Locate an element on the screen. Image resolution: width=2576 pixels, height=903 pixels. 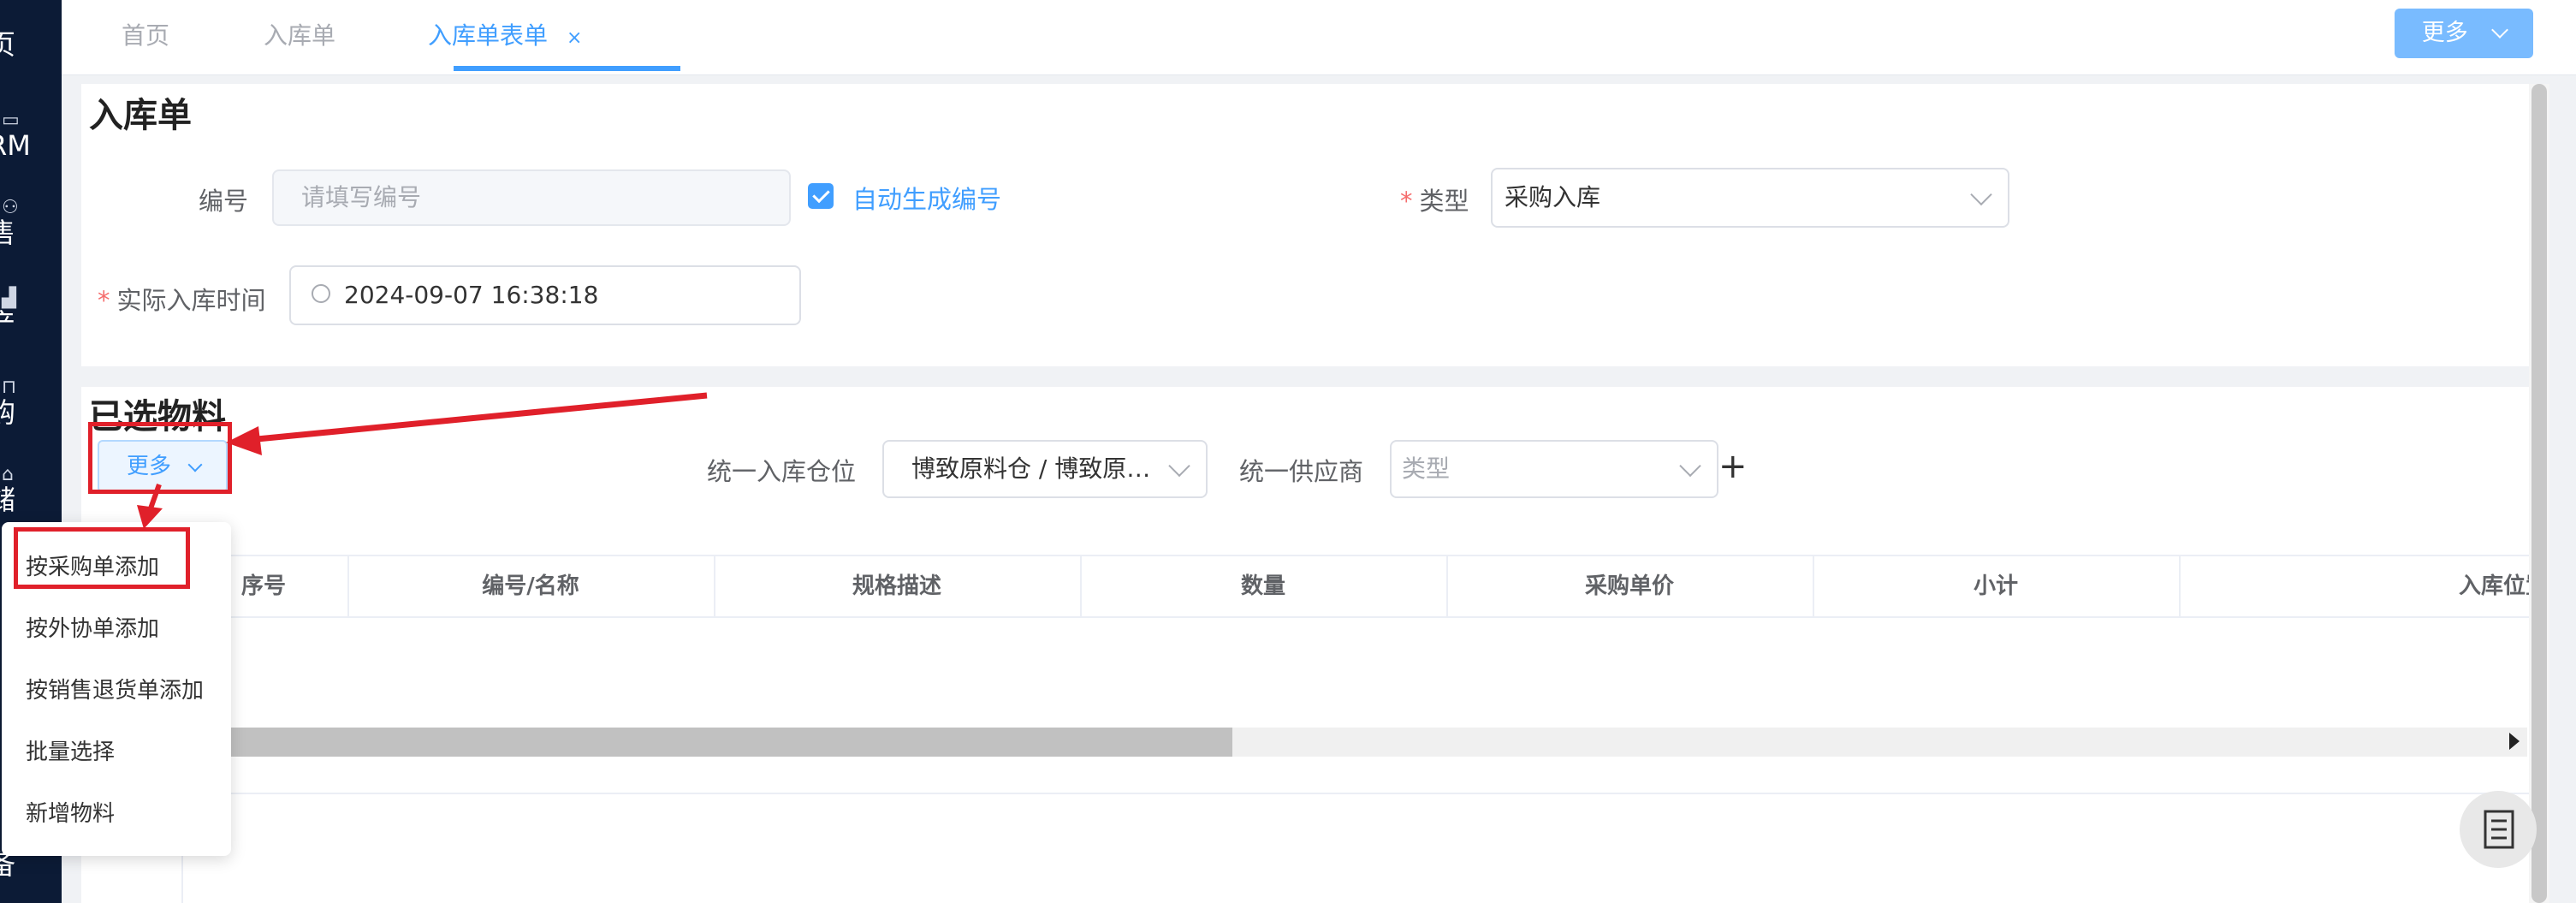
document-float-button is located at coordinates (2498, 829).